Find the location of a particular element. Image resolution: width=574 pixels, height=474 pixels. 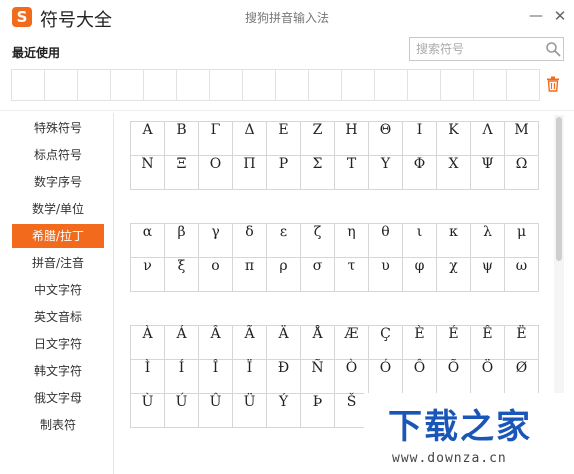

sidebar-item: 标点符号 is located at coordinates (58, 155).